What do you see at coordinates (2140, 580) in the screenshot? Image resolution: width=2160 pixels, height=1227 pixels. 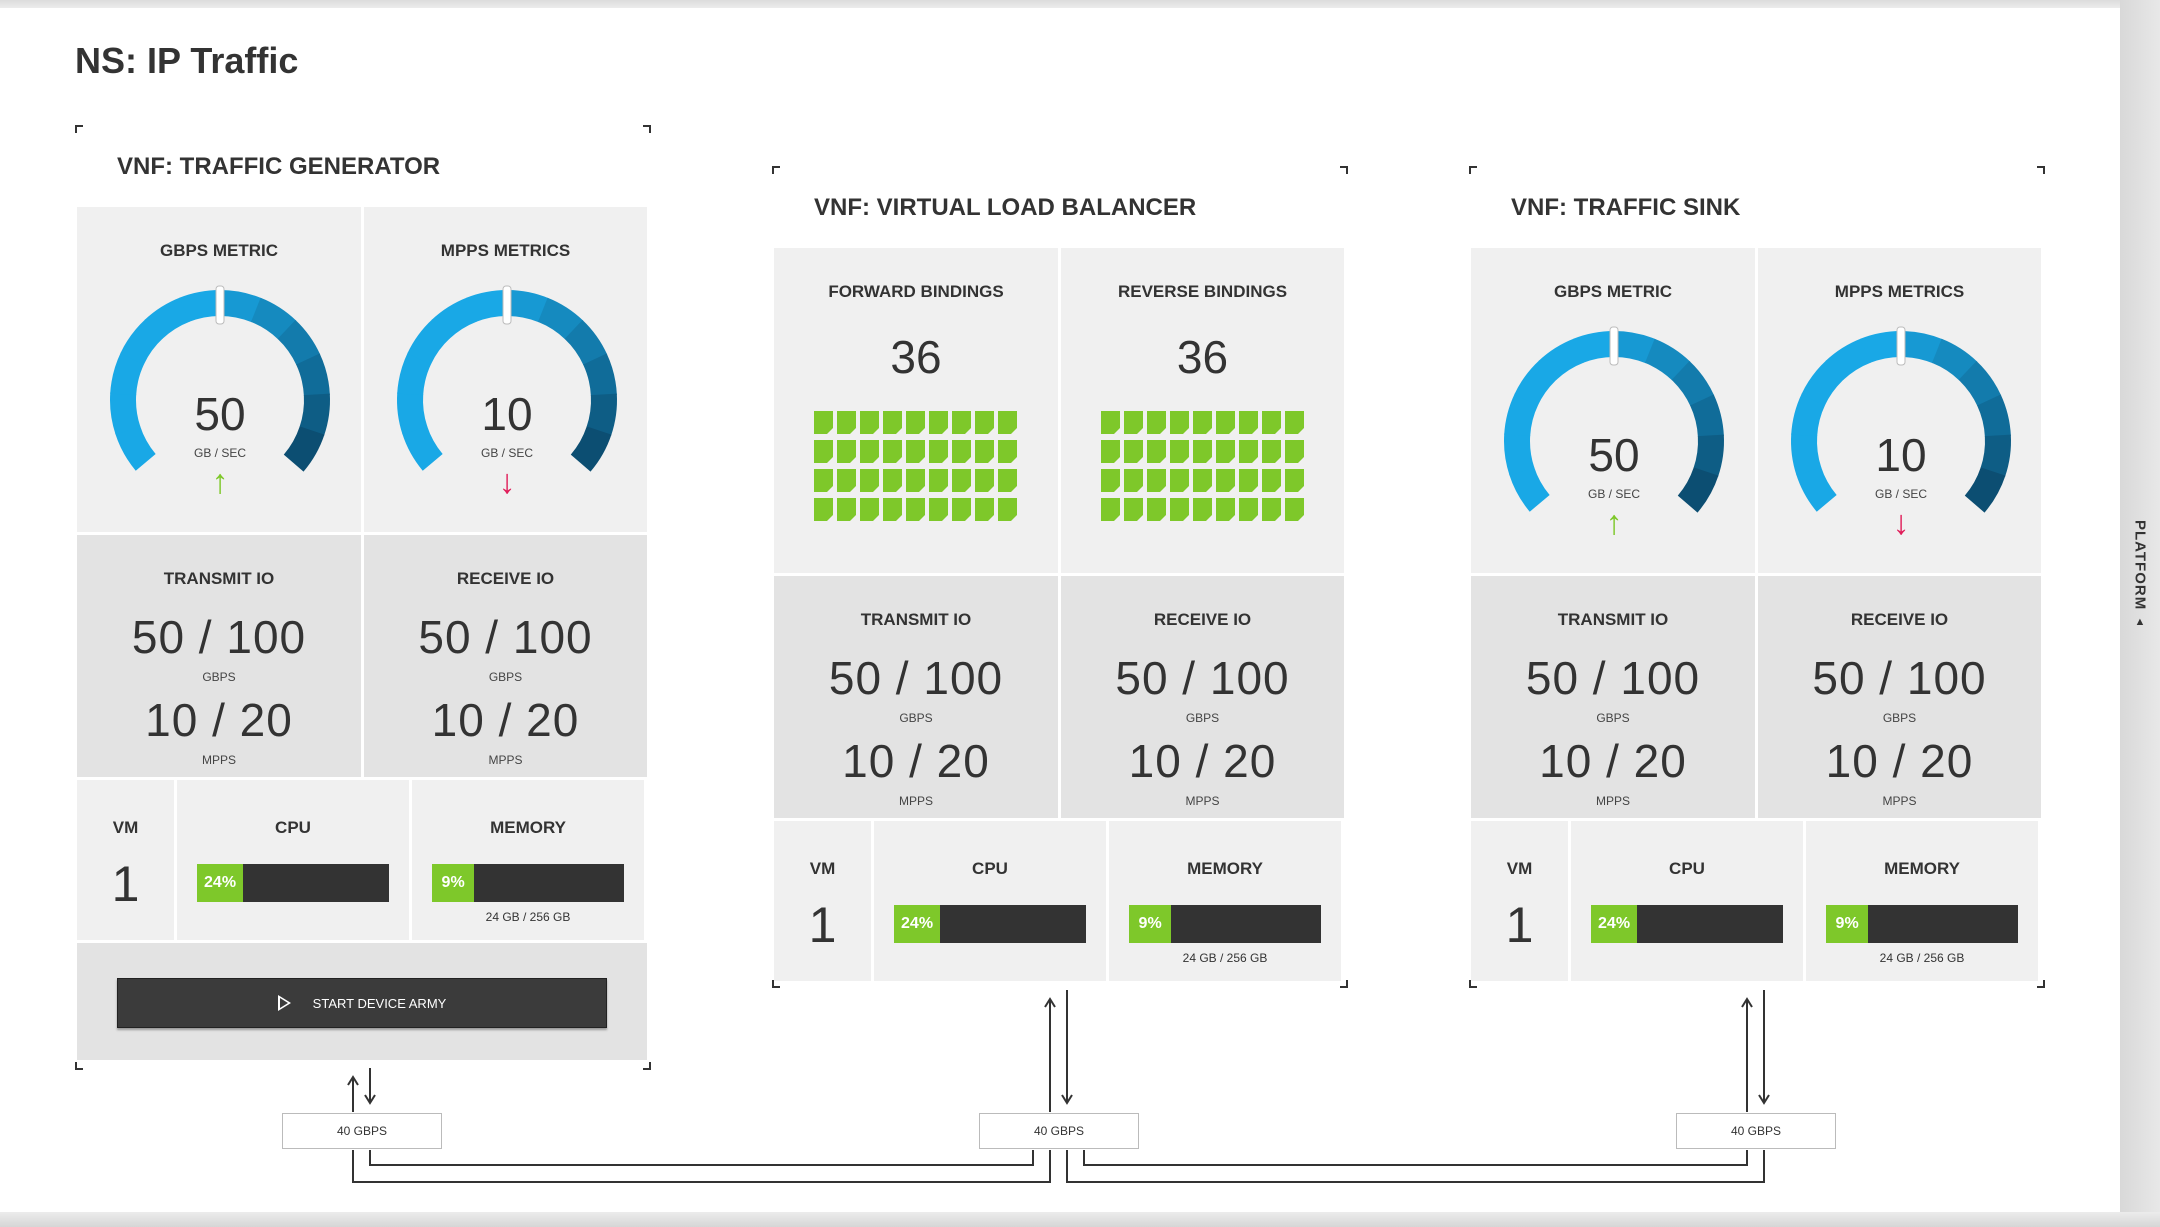 I see `platform-tab: PLATFORM ▲` at bounding box center [2140, 580].